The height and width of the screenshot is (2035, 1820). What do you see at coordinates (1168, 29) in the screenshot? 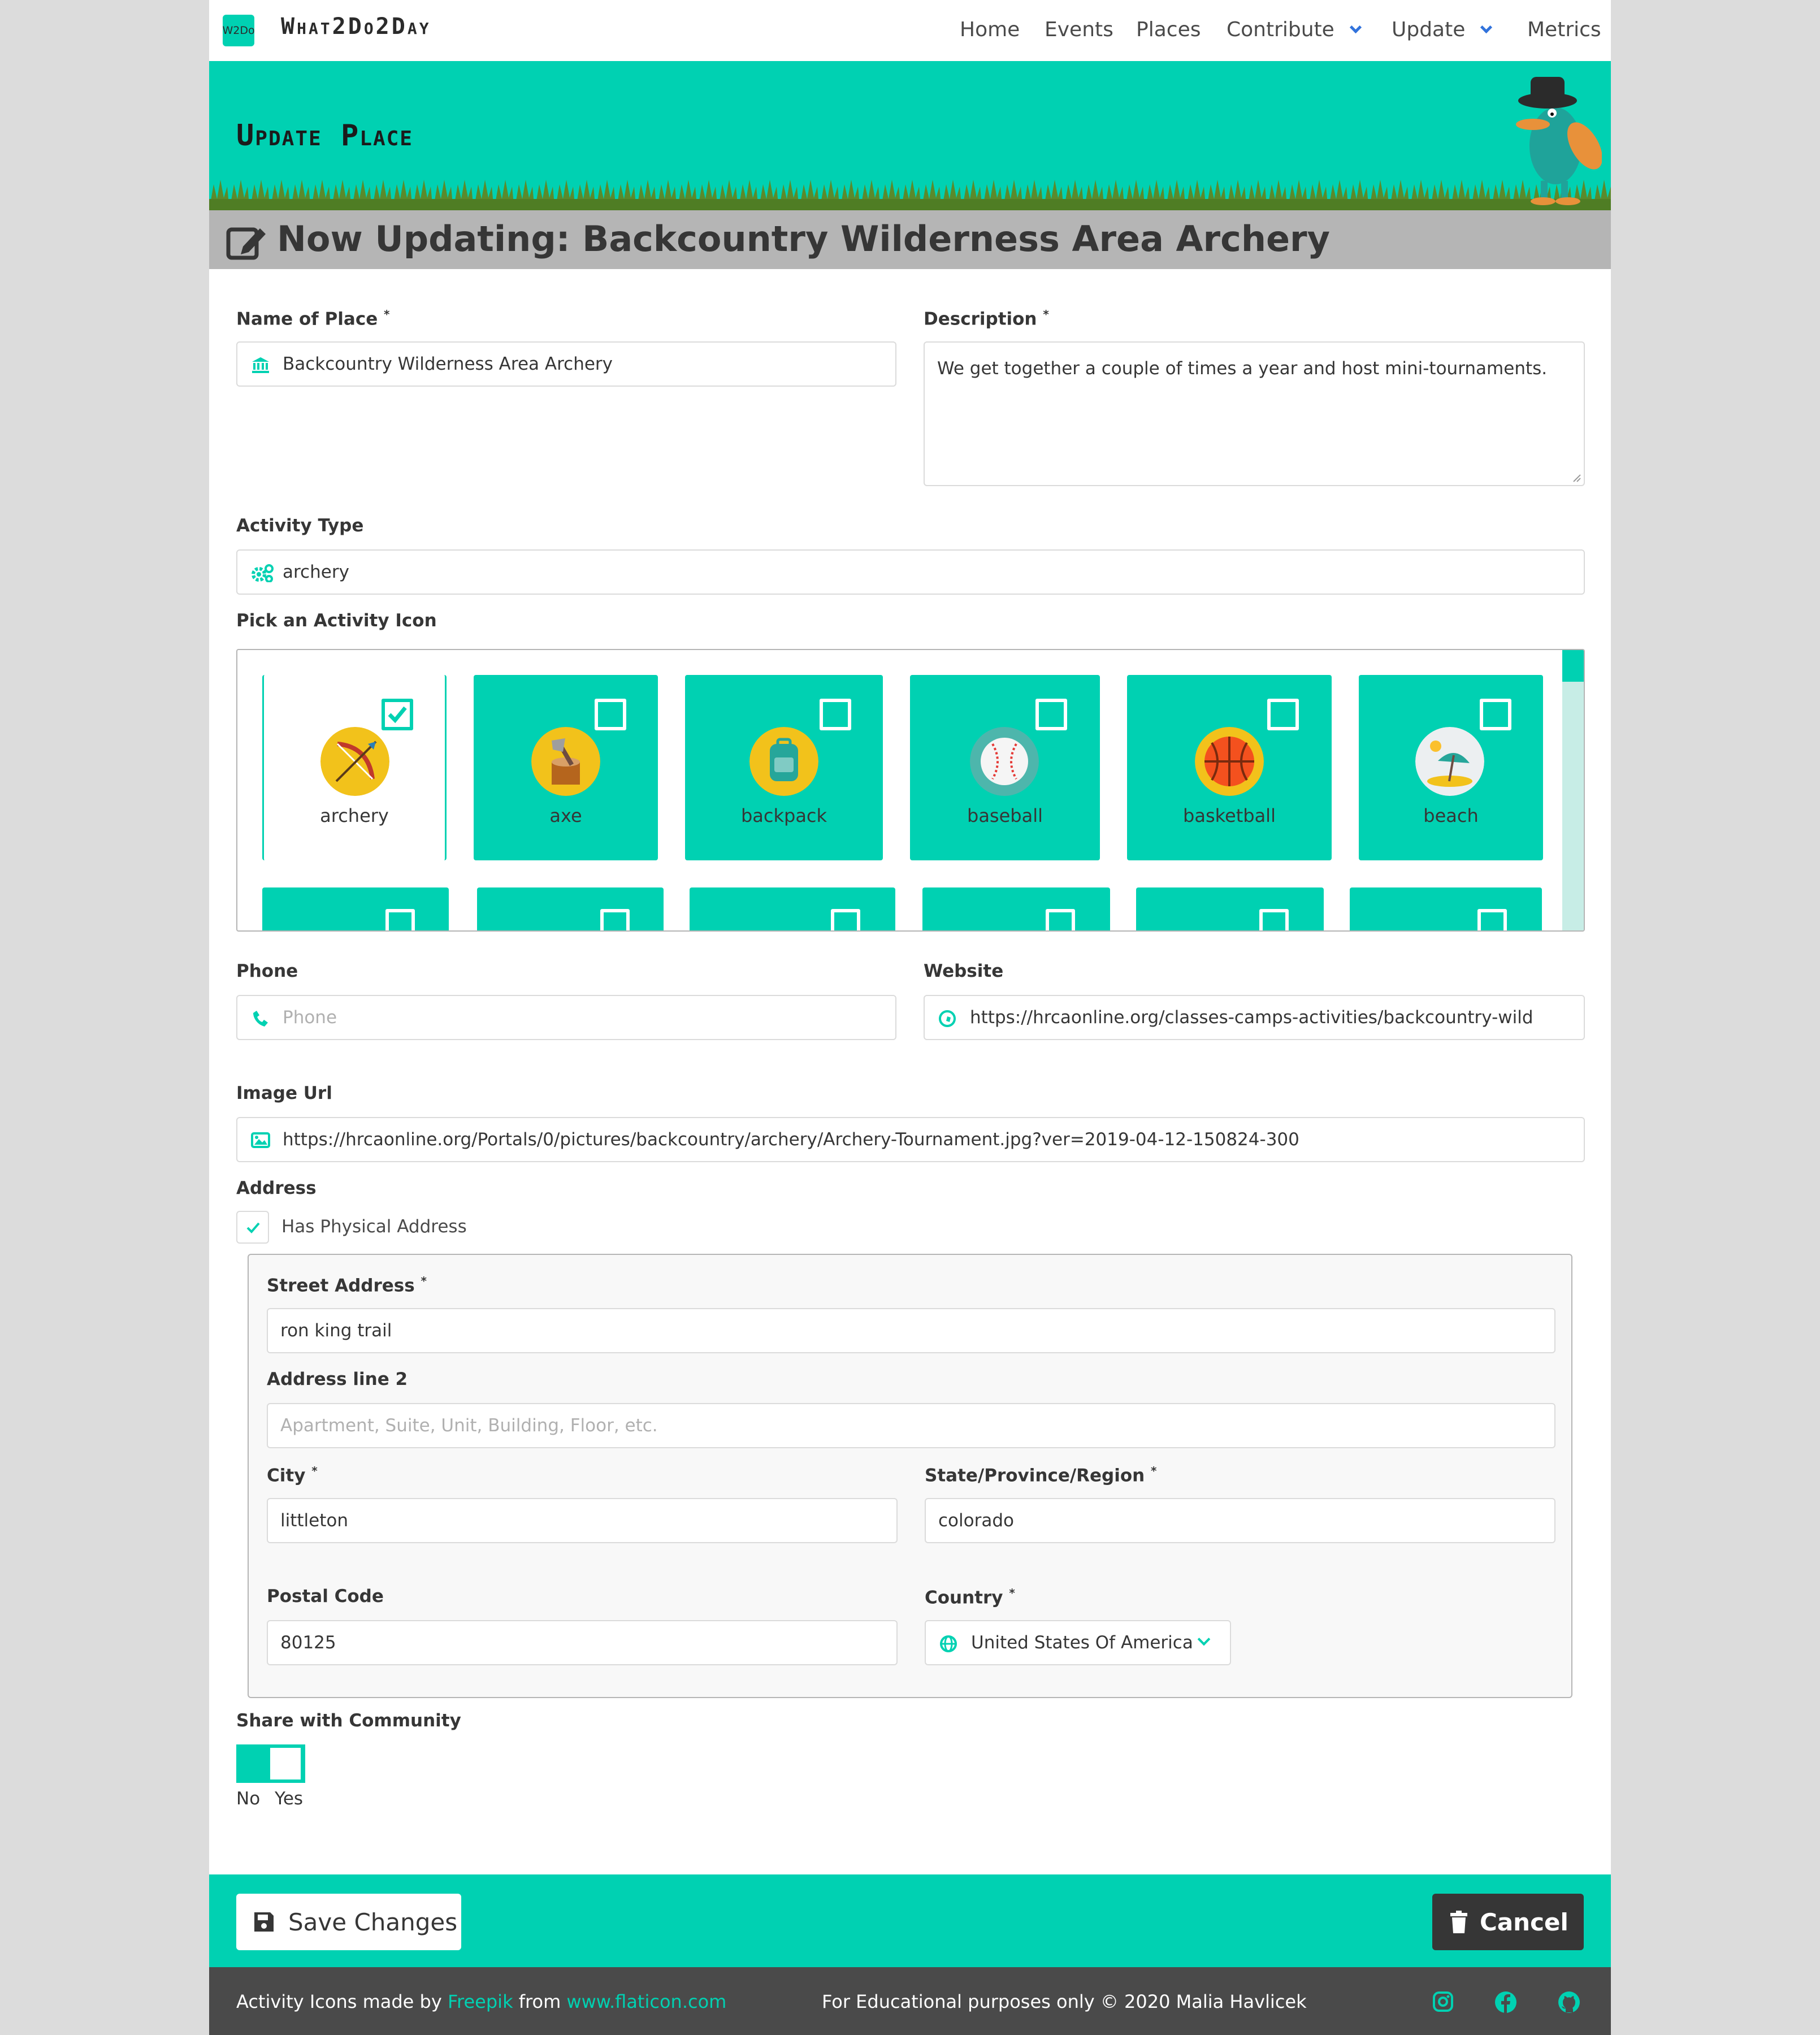
I see `nav-places: Places` at bounding box center [1168, 29].